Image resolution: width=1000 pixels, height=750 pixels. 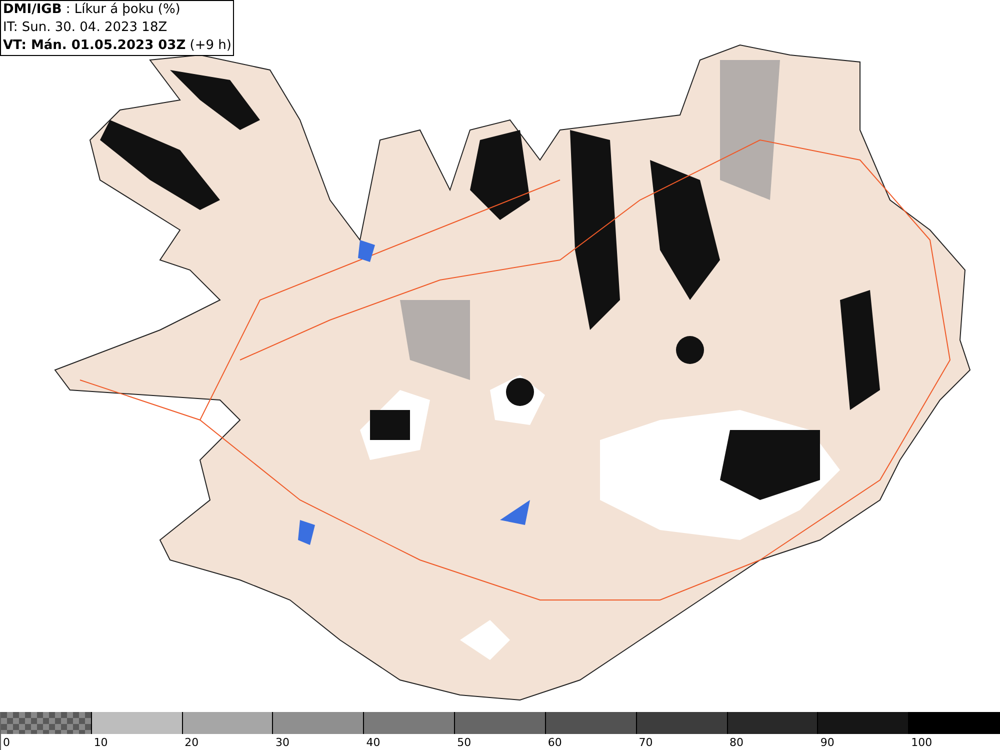 What do you see at coordinates (554, 742) in the screenshot?
I see `legend-label: 60` at bounding box center [554, 742].